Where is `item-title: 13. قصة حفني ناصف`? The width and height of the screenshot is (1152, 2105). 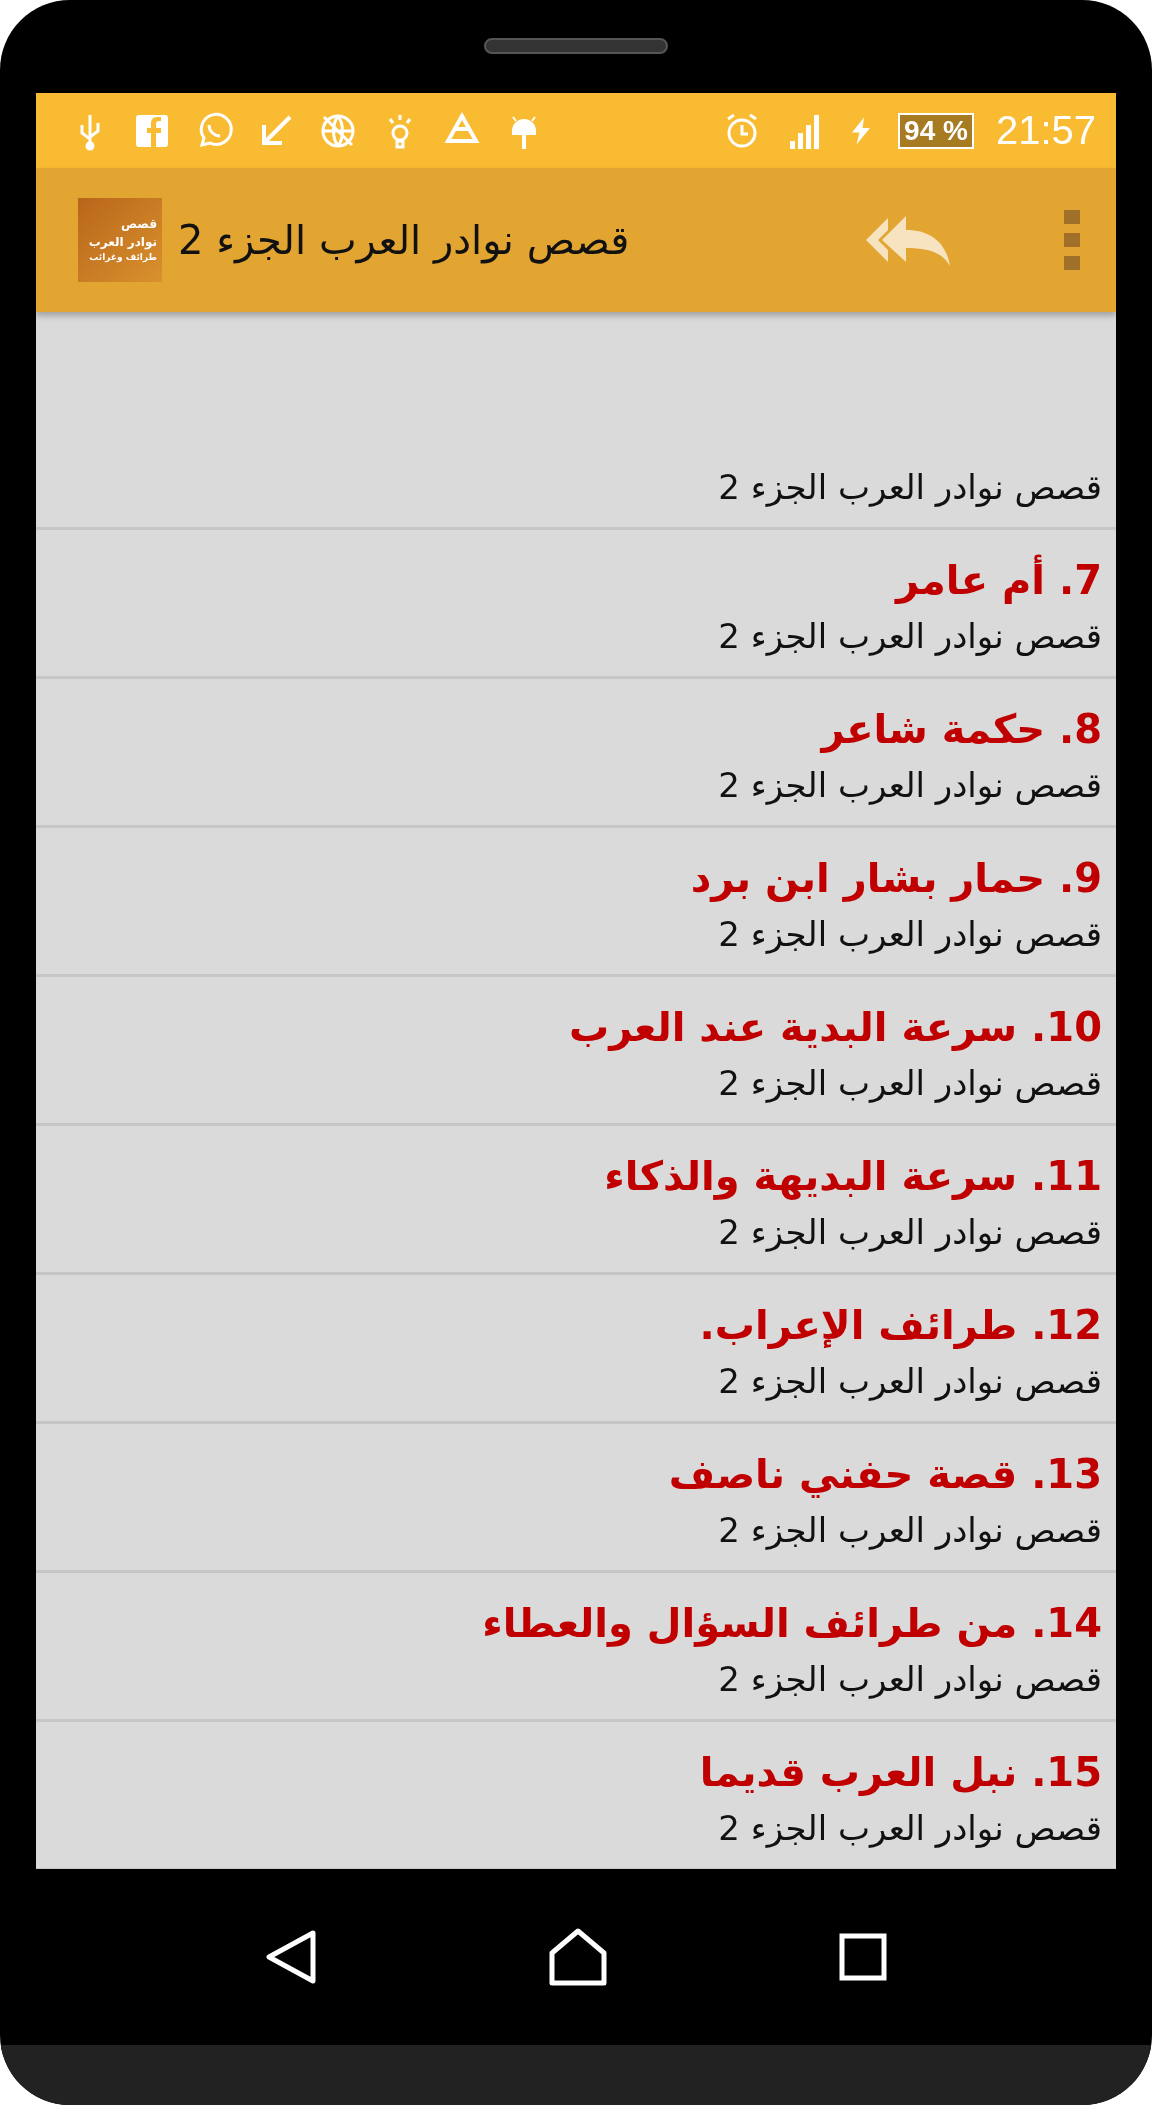
item-title: 13. قصة حفني ناصف is located at coordinates (885, 1475).